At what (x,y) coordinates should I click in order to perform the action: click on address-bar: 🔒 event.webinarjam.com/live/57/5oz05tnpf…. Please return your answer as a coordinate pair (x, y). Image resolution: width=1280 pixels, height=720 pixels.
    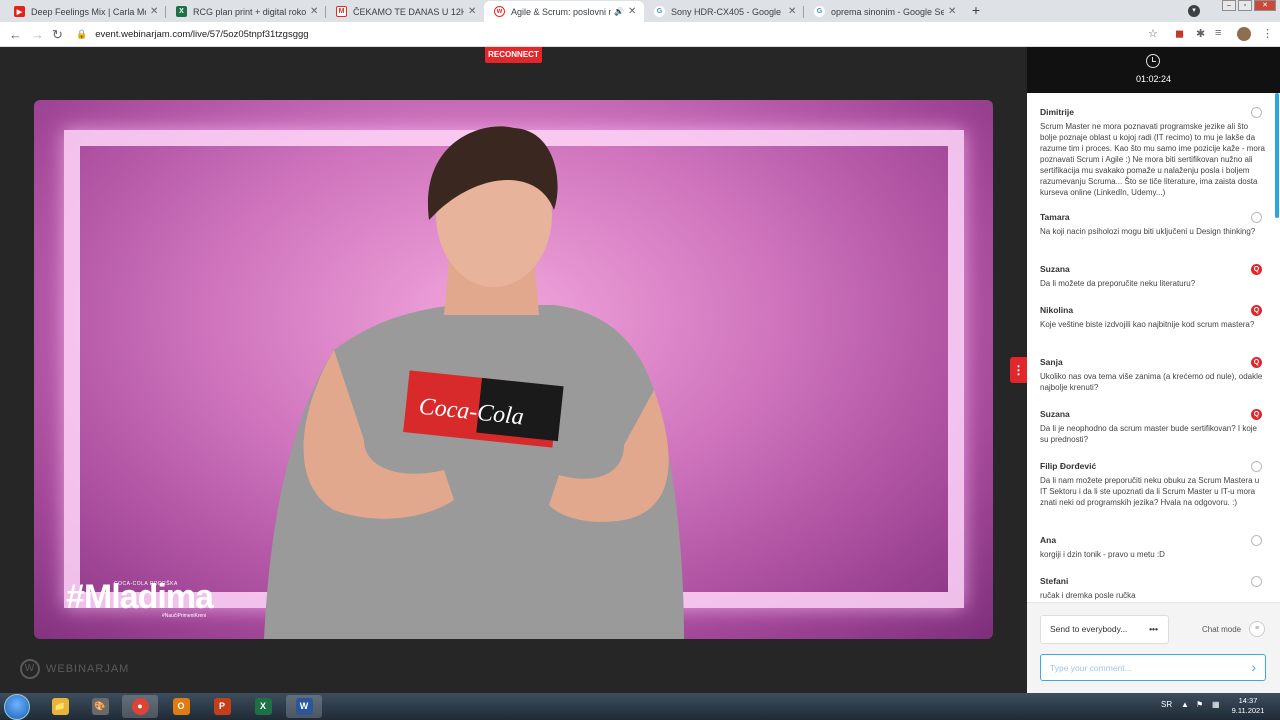
    Looking at the image, I should click on (620, 34).